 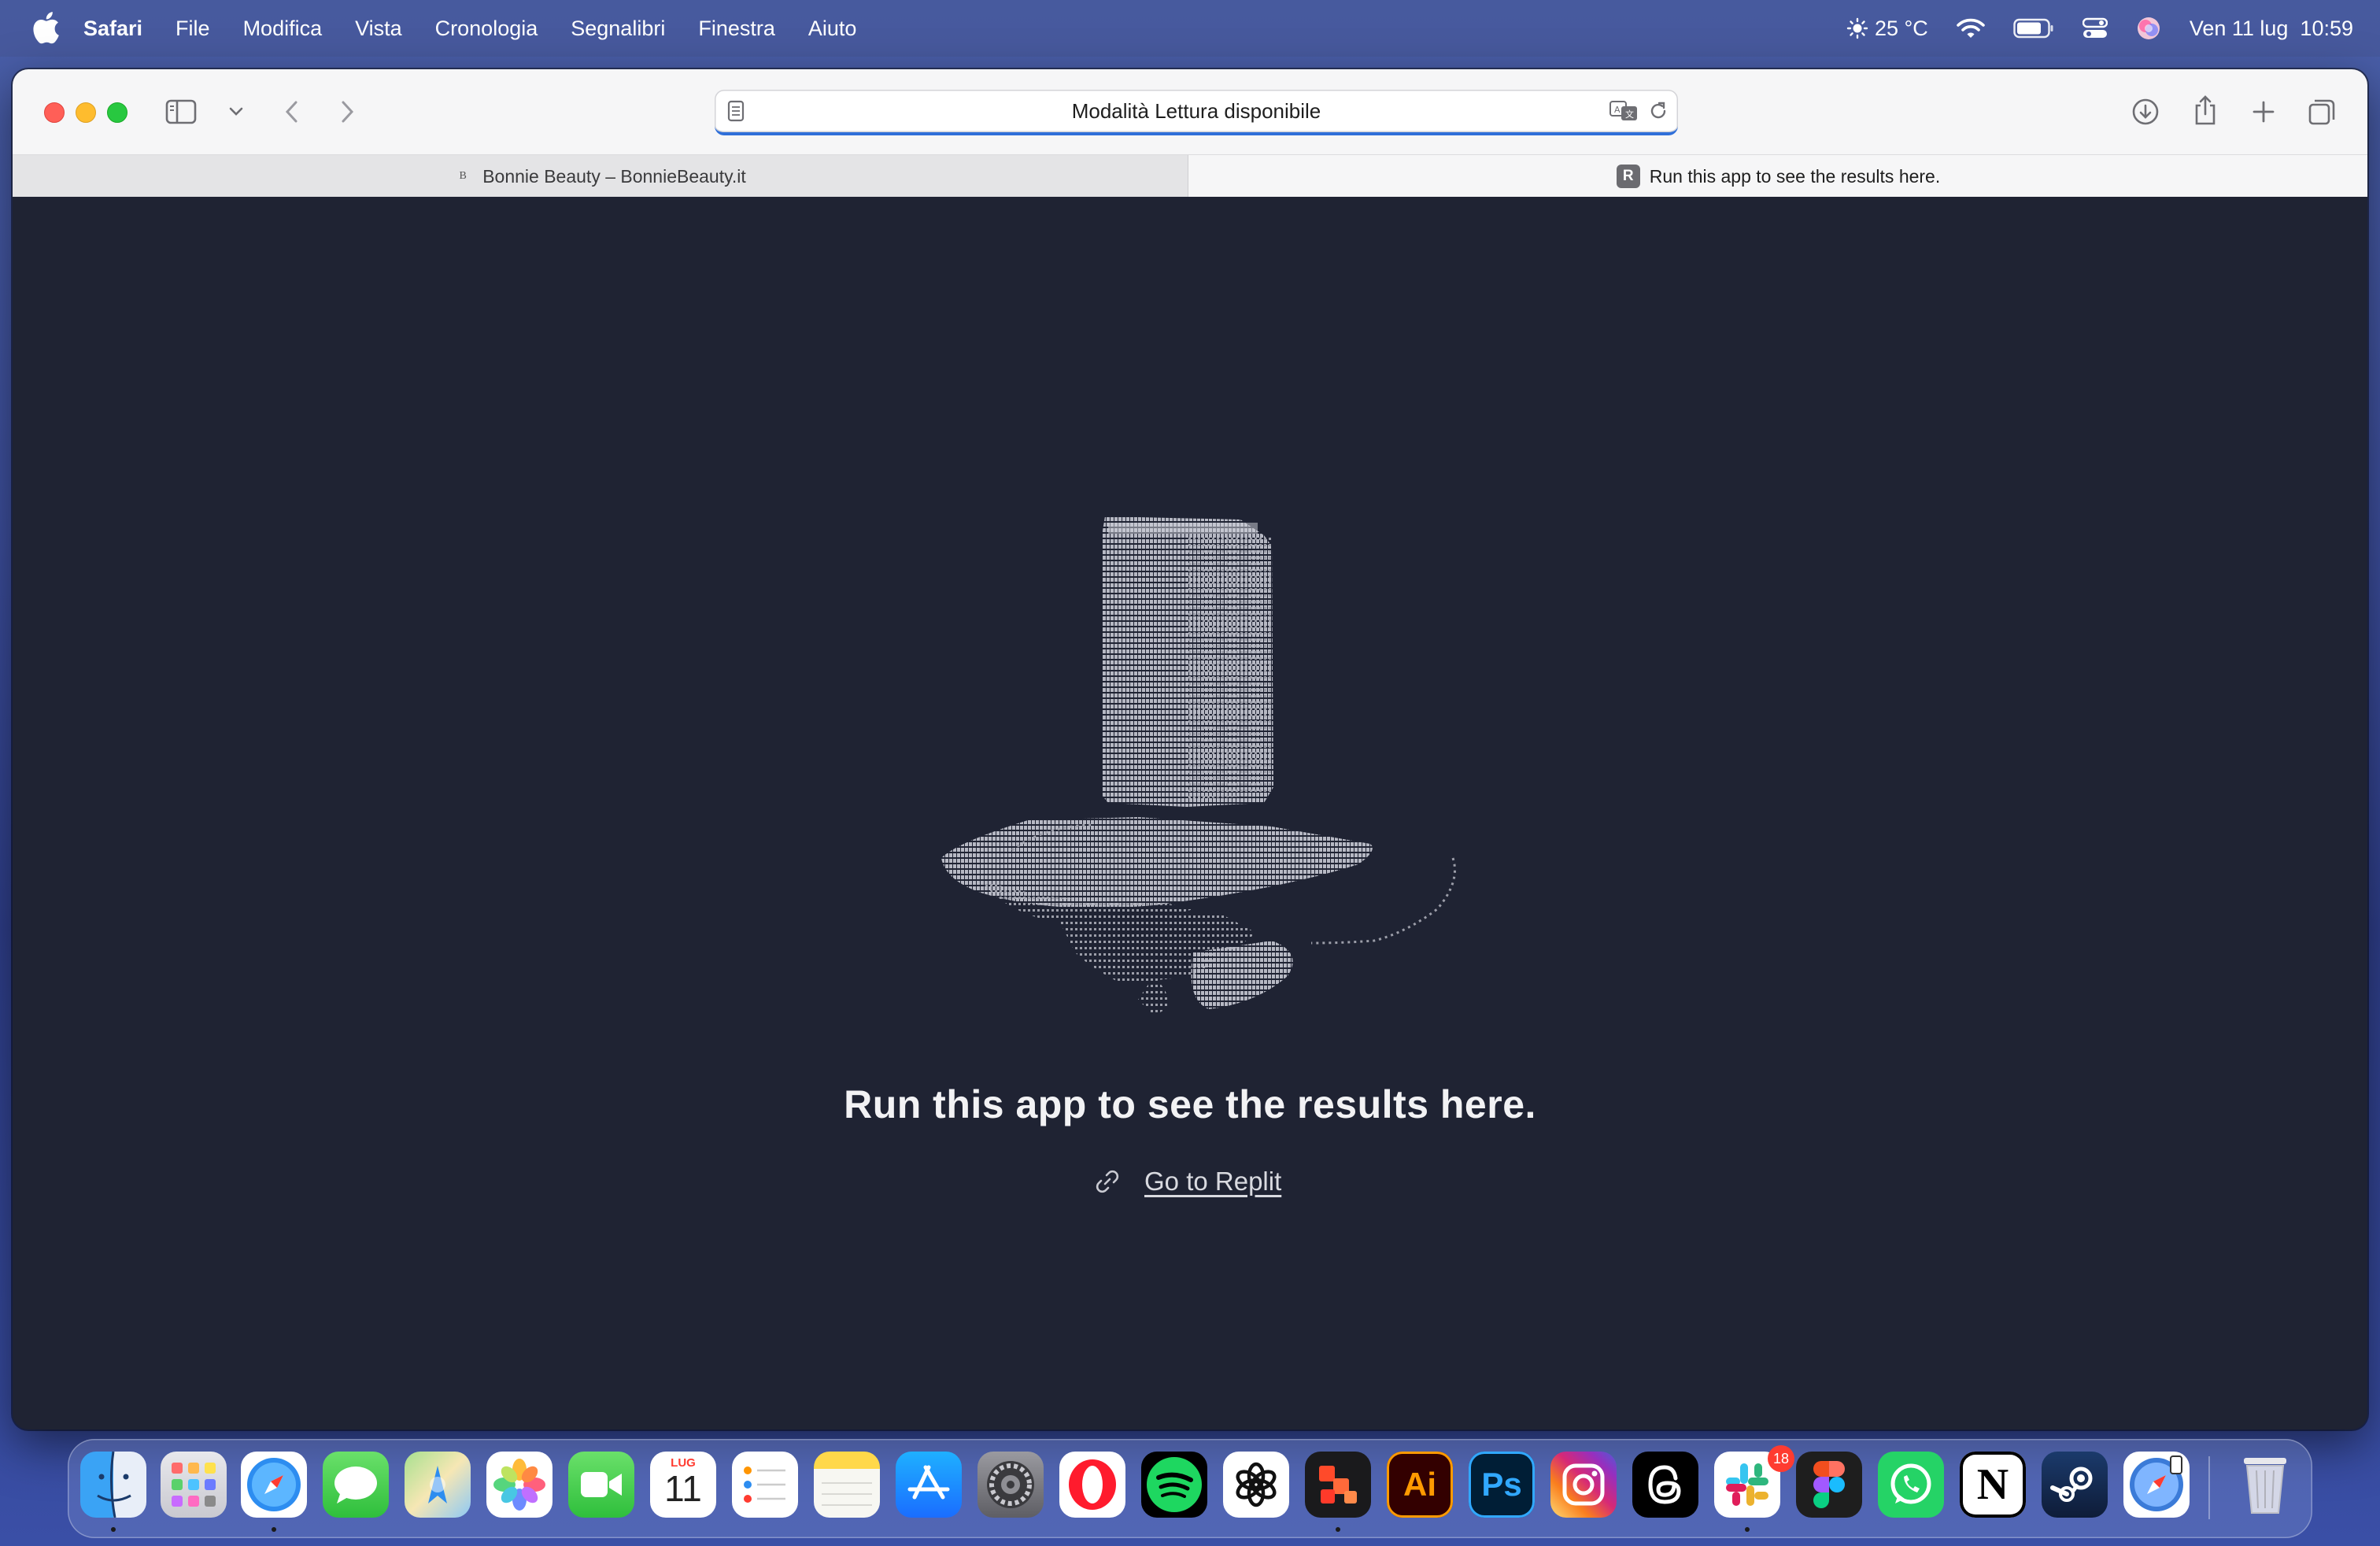 What do you see at coordinates (1256, 1485) in the screenshot?
I see `chatgpt-icon` at bounding box center [1256, 1485].